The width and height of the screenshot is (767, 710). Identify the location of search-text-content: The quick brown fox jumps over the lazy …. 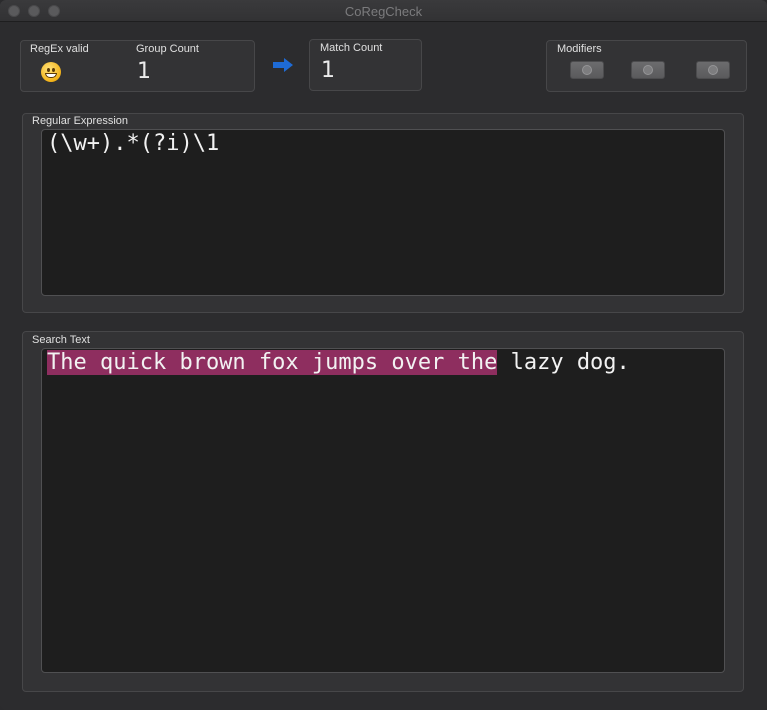
(338, 363).